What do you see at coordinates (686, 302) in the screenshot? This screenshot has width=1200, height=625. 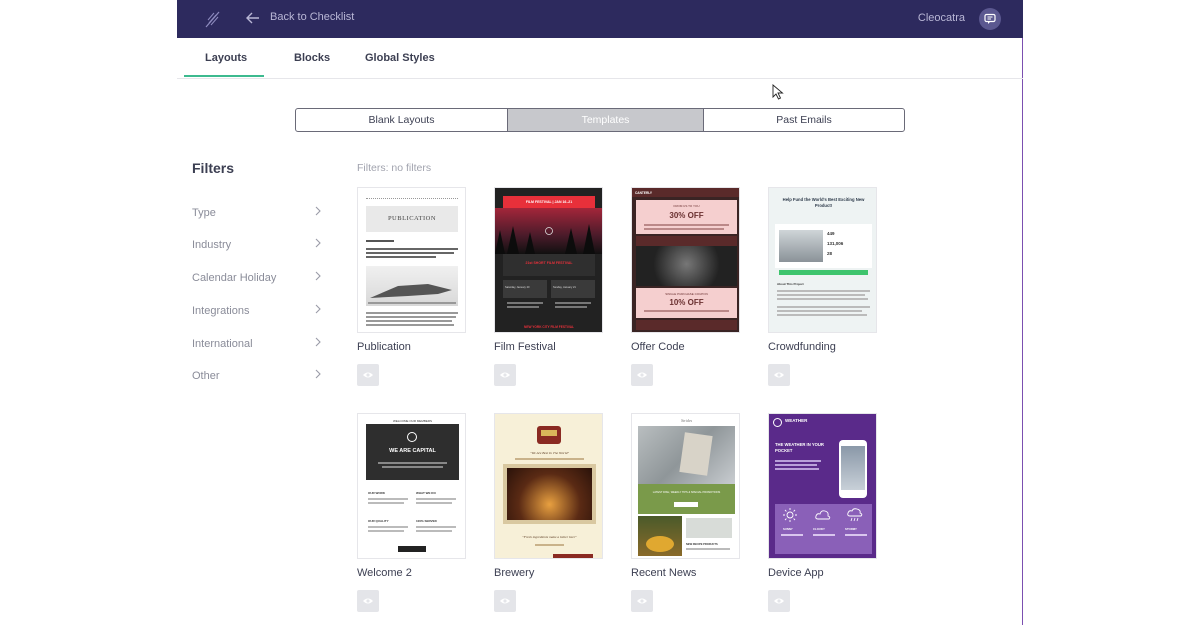 I see `offer-value-2: 10% OFF` at bounding box center [686, 302].